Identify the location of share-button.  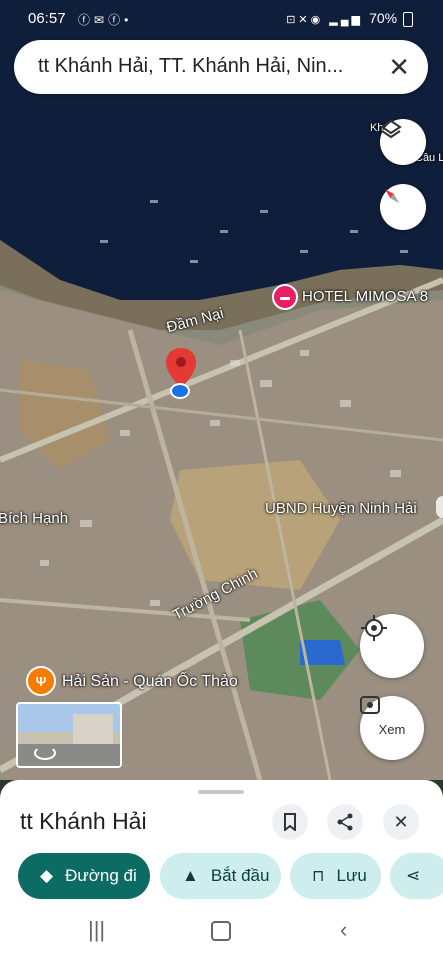
(345, 822).